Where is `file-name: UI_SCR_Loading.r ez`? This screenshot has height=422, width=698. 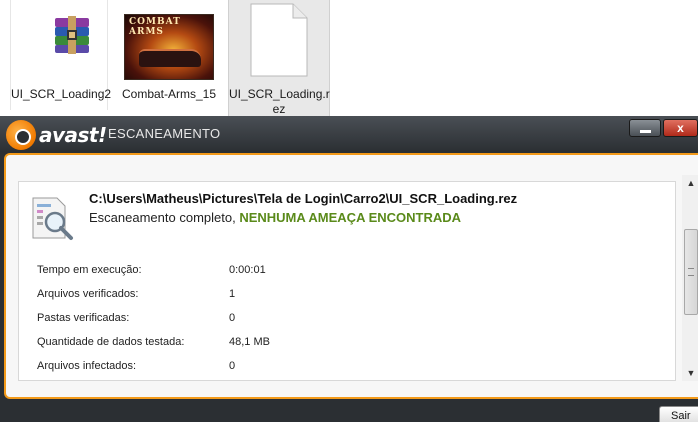 file-name: UI_SCR_Loading.r ez is located at coordinates (279, 101).